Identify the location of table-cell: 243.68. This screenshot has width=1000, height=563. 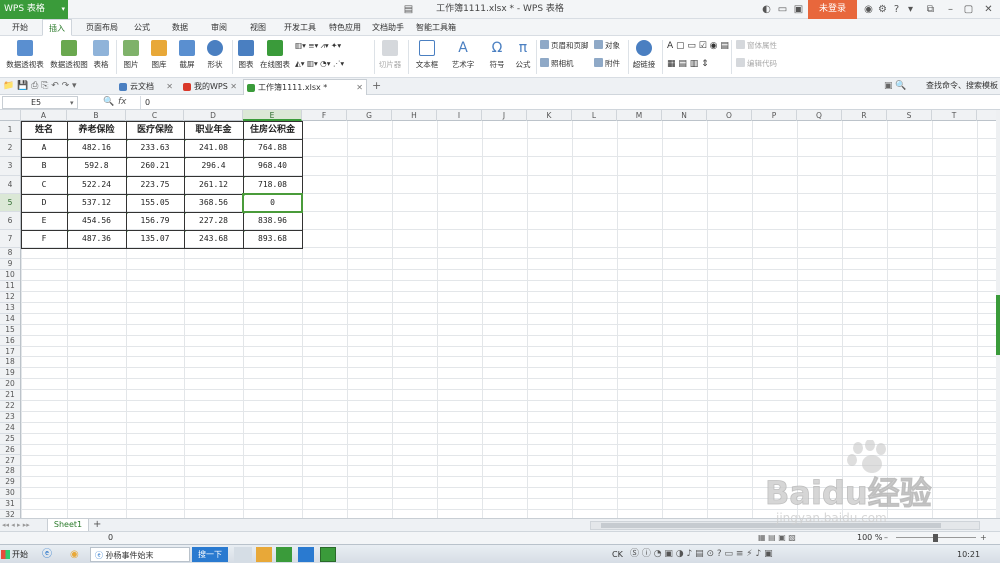
(213, 239).